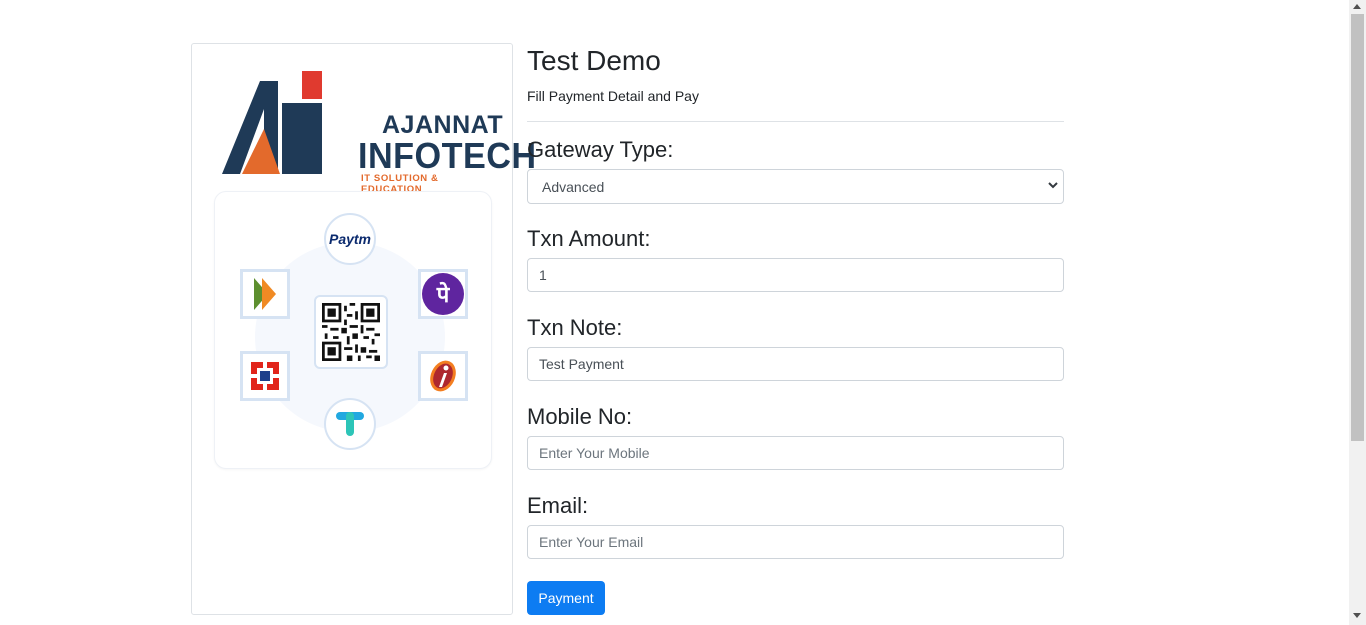  What do you see at coordinates (1357, 615) in the screenshot?
I see `scroll-down-arrow-icon` at bounding box center [1357, 615].